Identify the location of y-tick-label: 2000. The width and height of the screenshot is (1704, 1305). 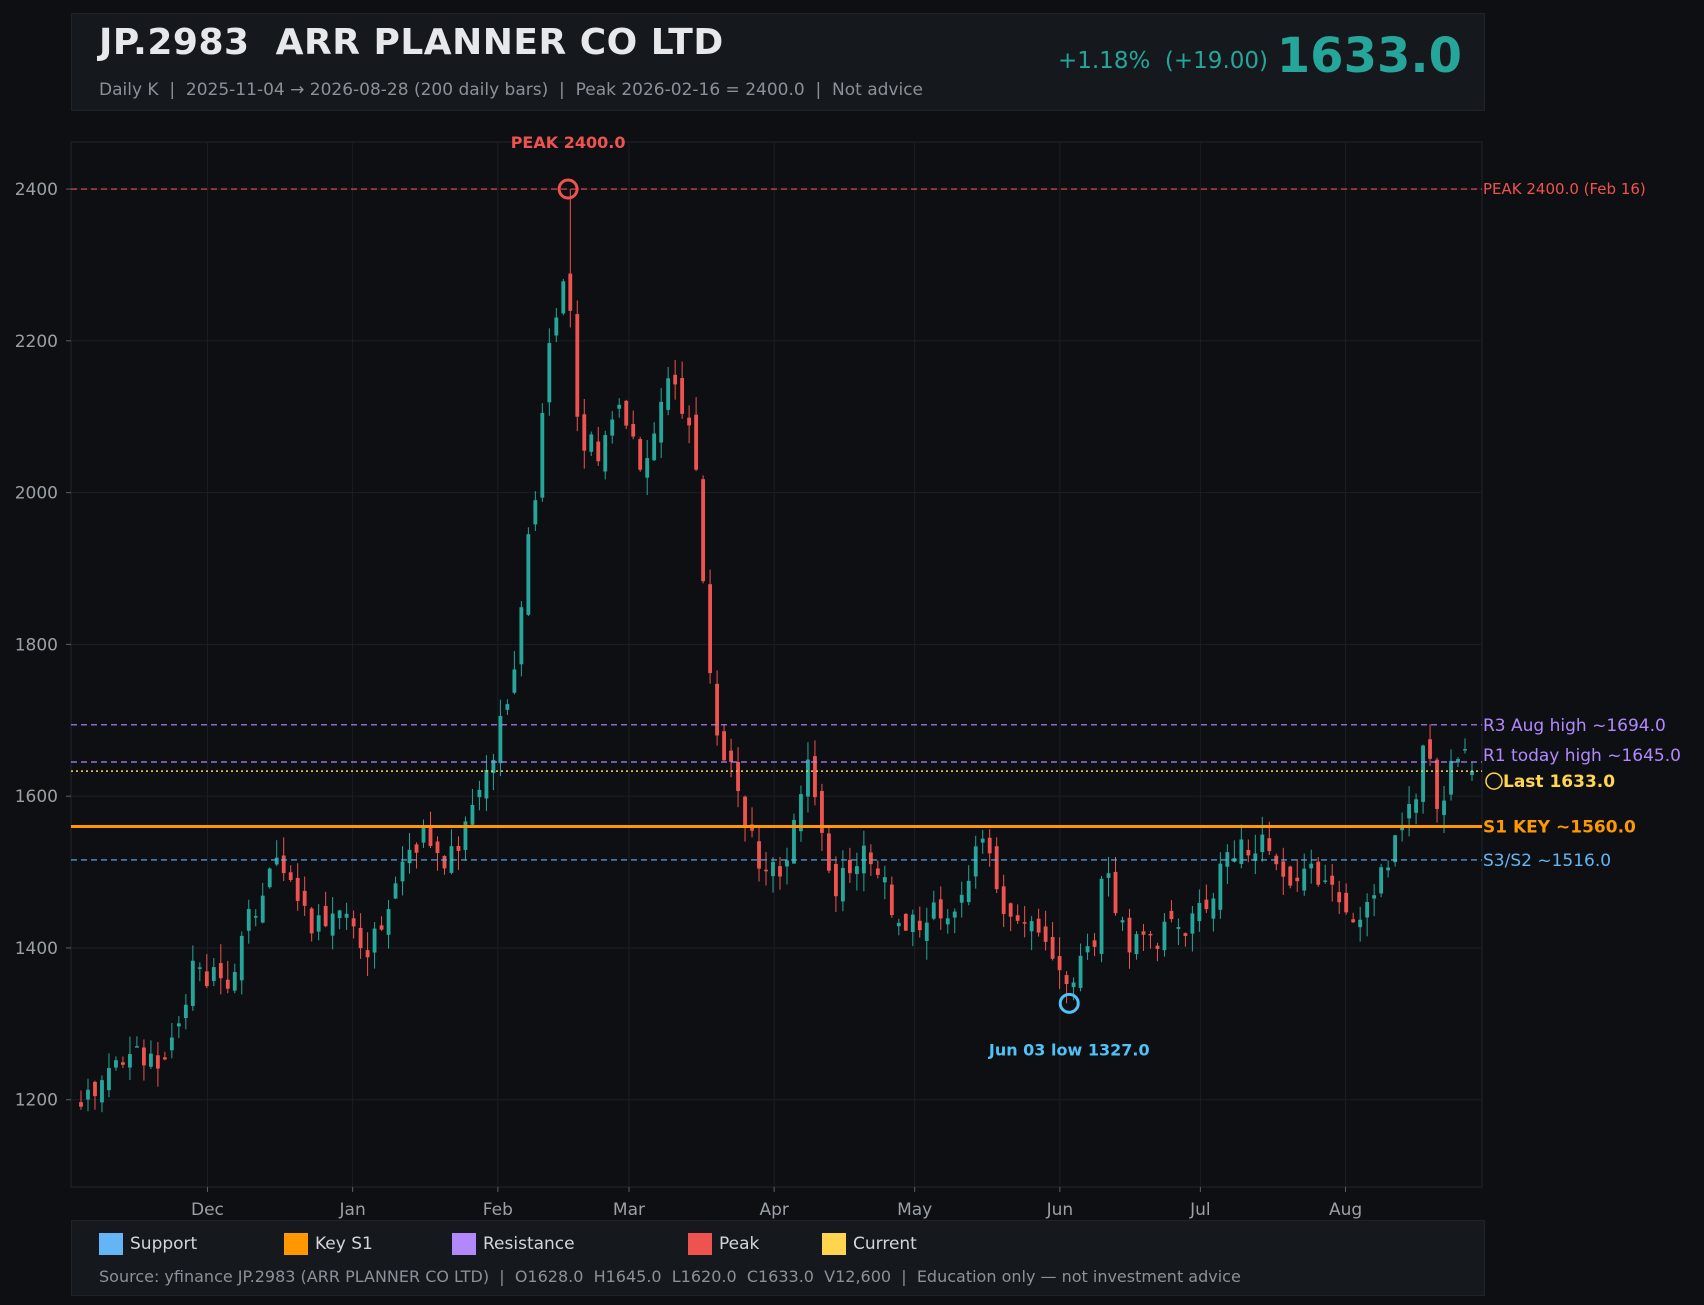
(36, 494).